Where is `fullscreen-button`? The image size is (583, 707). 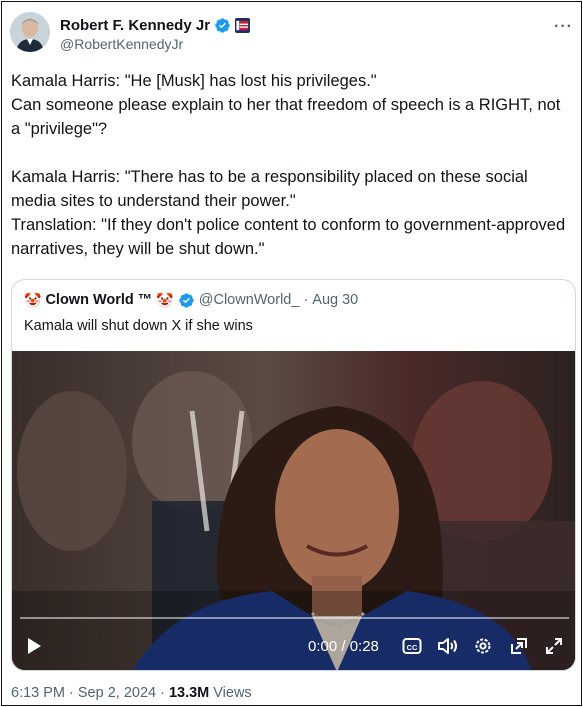
fullscreen-button is located at coordinates (554, 646).